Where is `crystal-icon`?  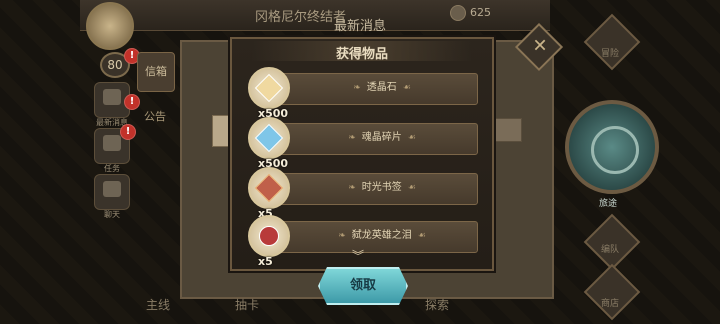
crystal-icon is located at coordinates (269, 88).